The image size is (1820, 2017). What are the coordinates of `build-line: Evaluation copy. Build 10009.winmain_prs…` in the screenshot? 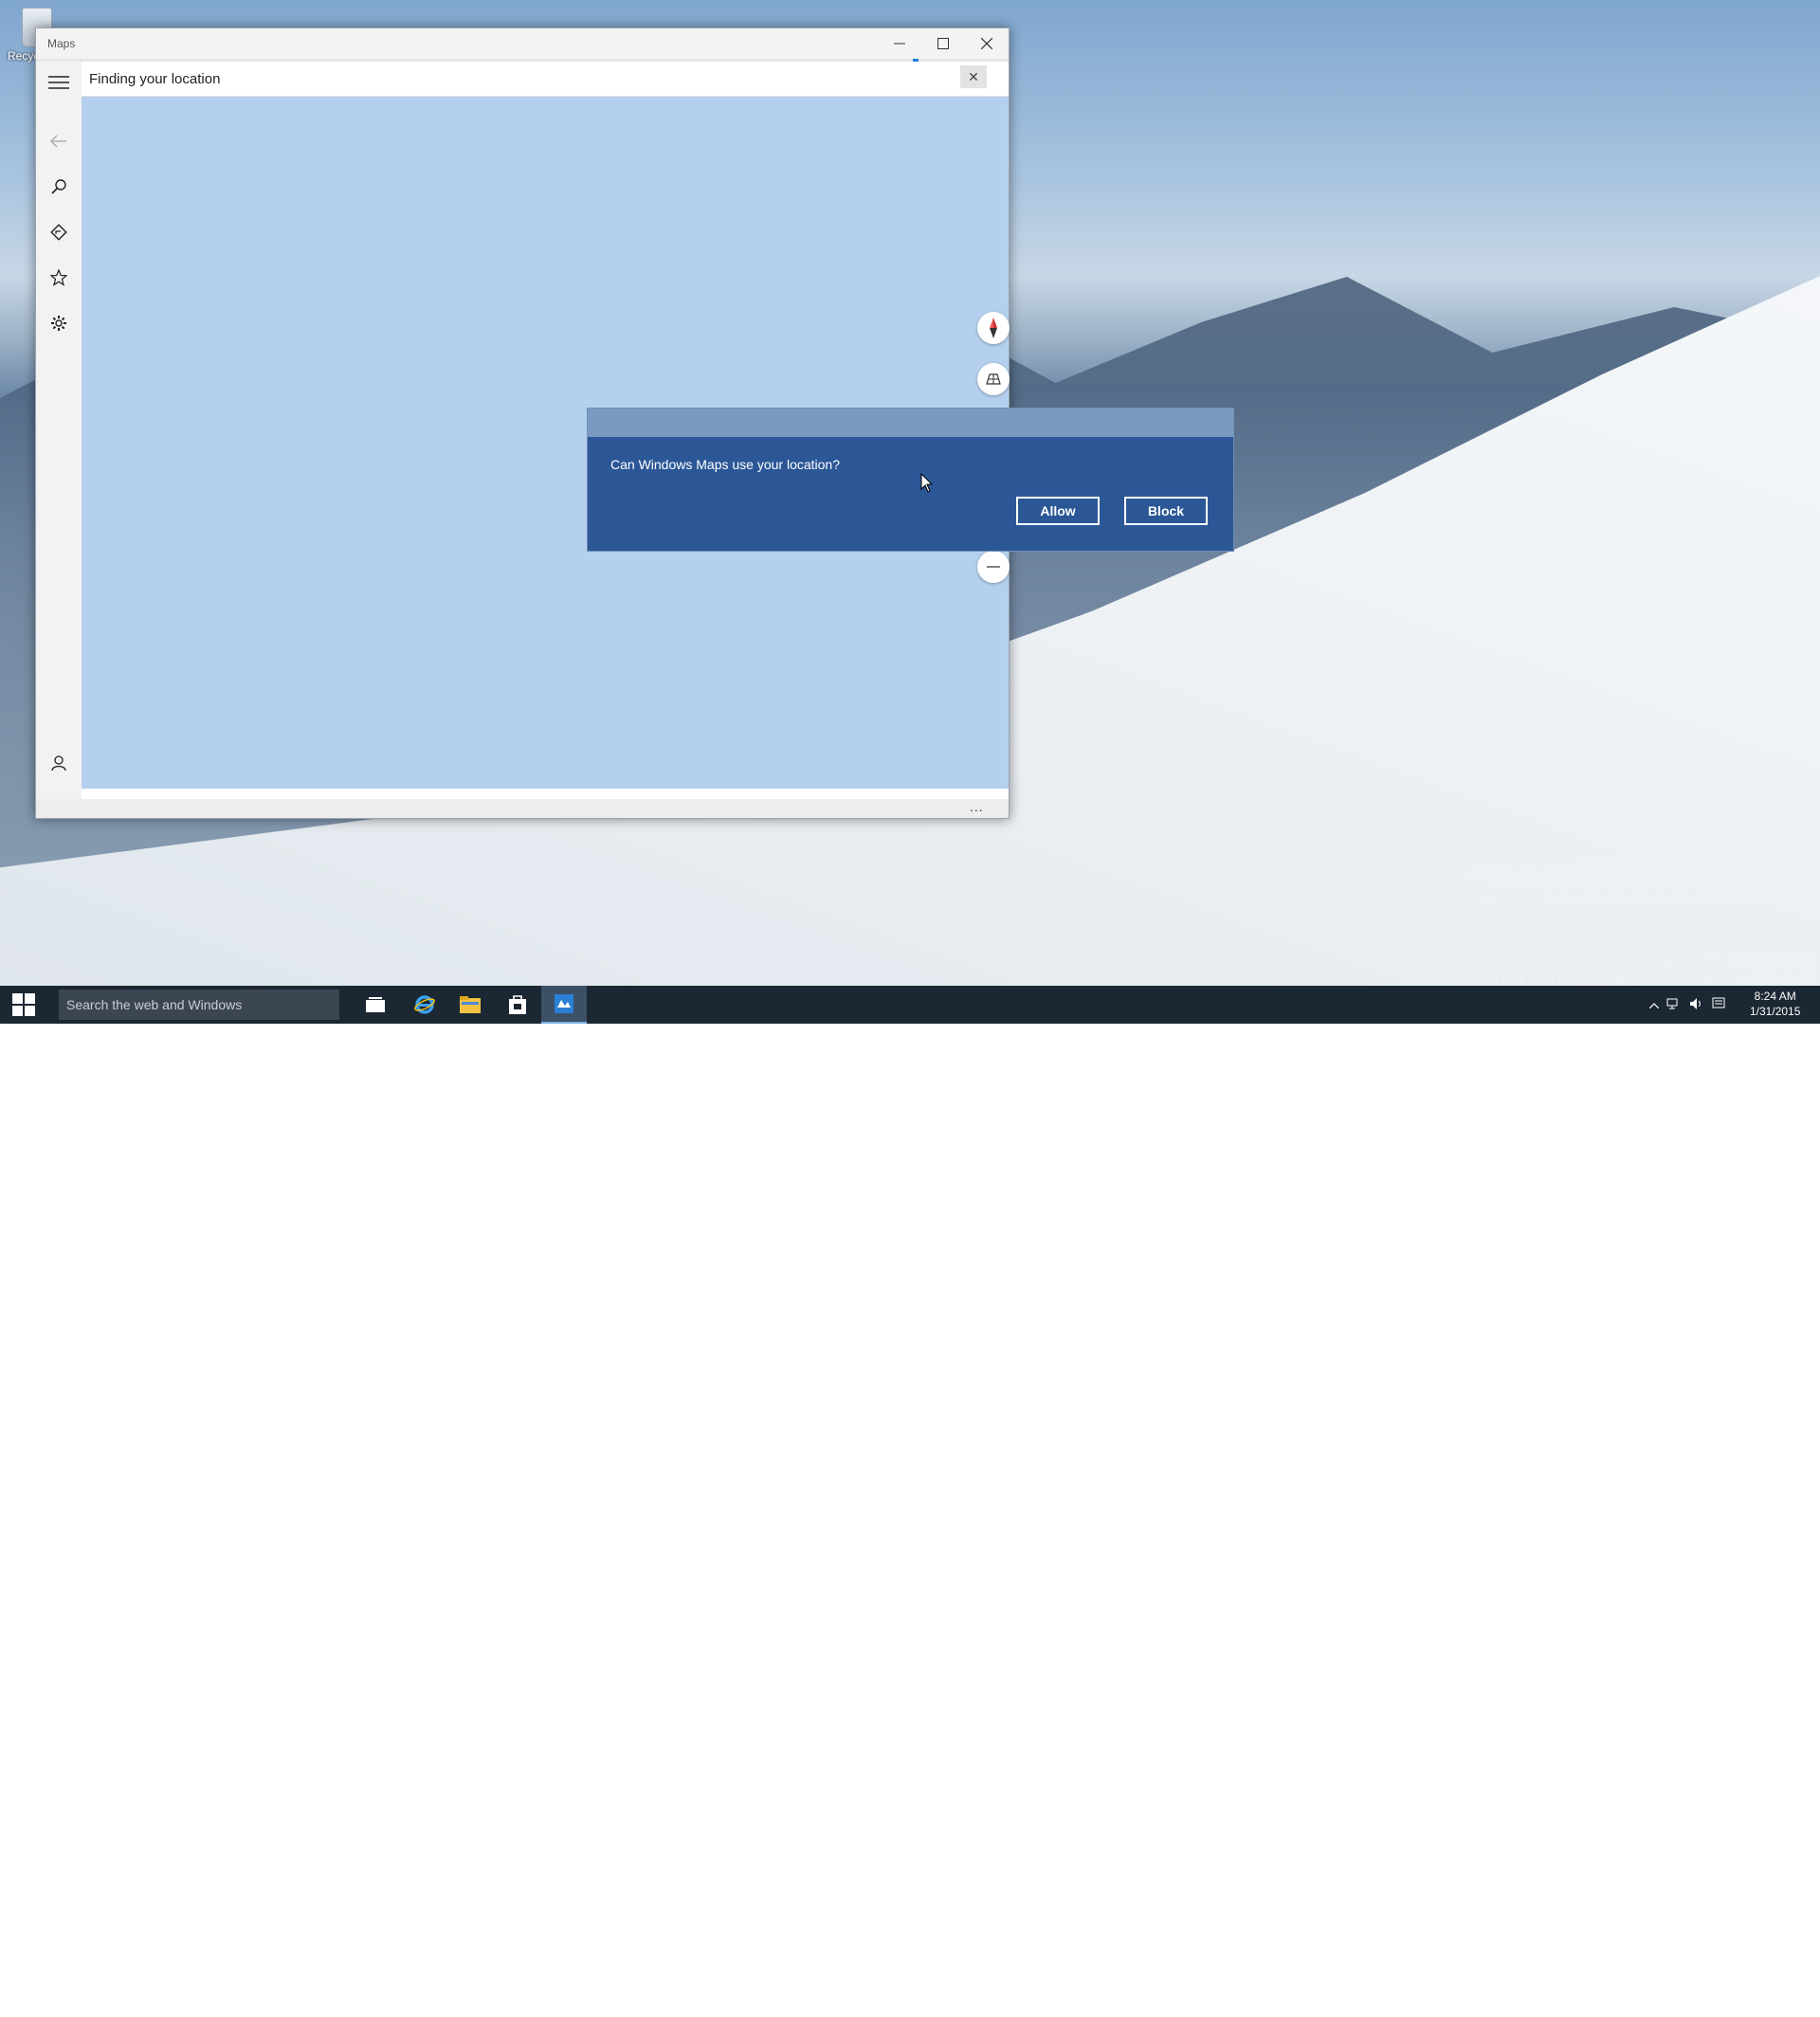 It's located at (1630, 979).